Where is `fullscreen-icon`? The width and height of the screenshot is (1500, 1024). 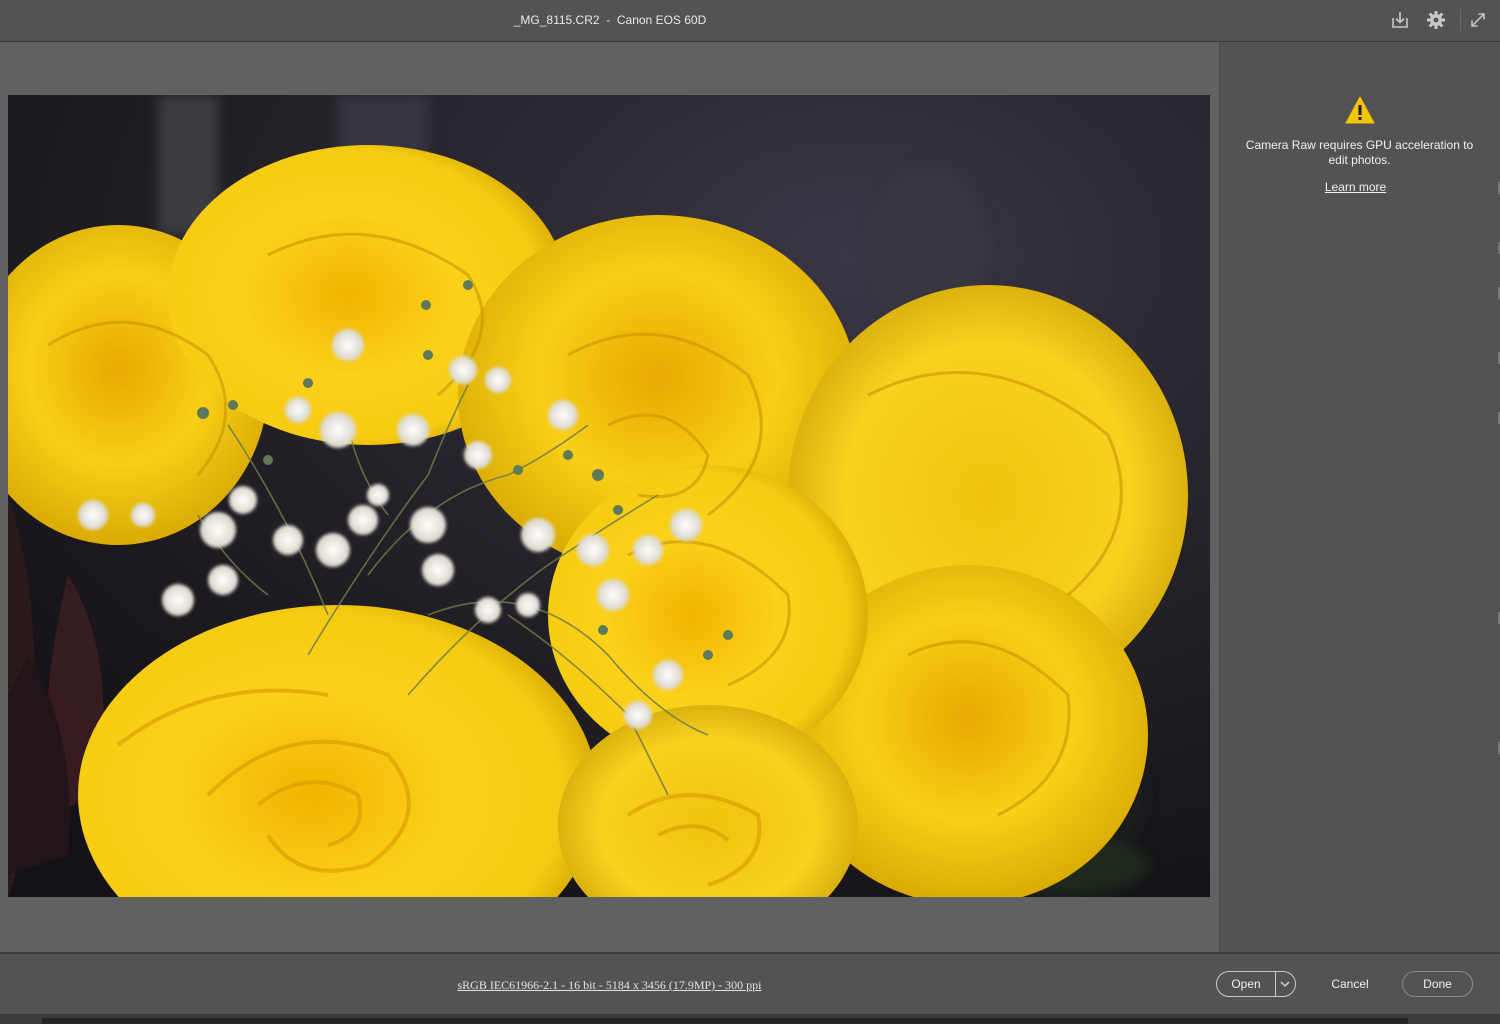 fullscreen-icon is located at coordinates (1478, 20).